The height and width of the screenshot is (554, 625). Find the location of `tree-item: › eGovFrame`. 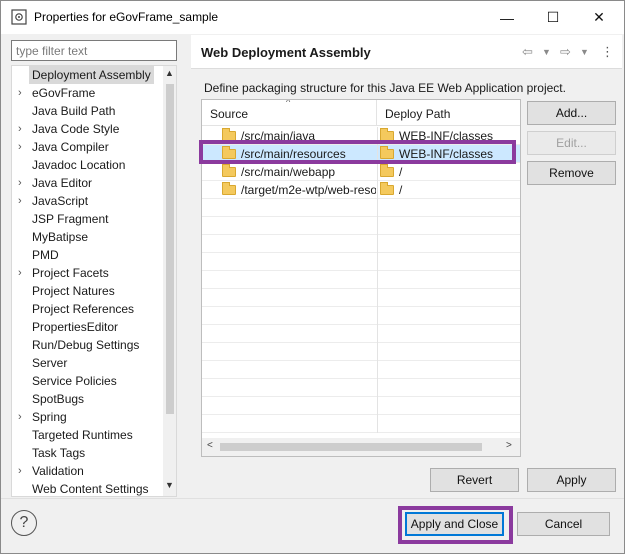

tree-item: › eGovFrame is located at coordinates (87, 93).